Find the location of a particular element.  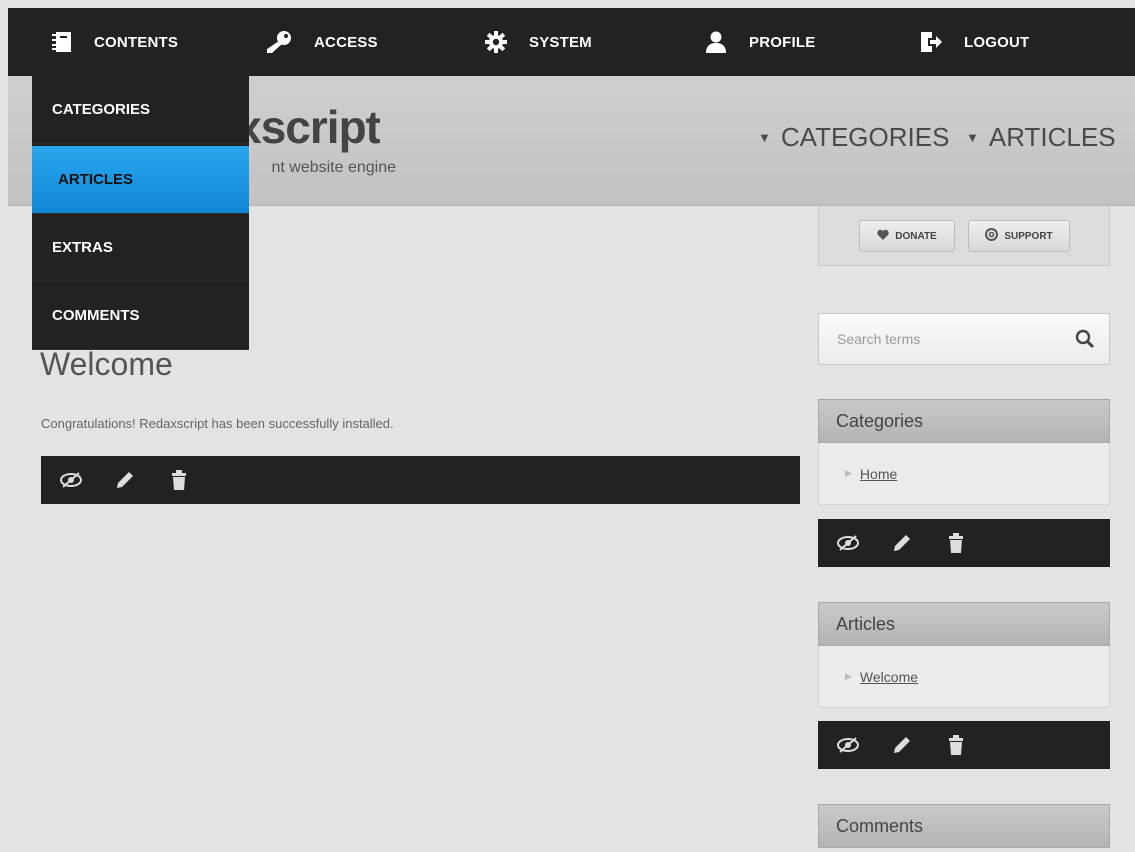

admin-logout-button: LOGOUT is located at coordinates (974, 42).